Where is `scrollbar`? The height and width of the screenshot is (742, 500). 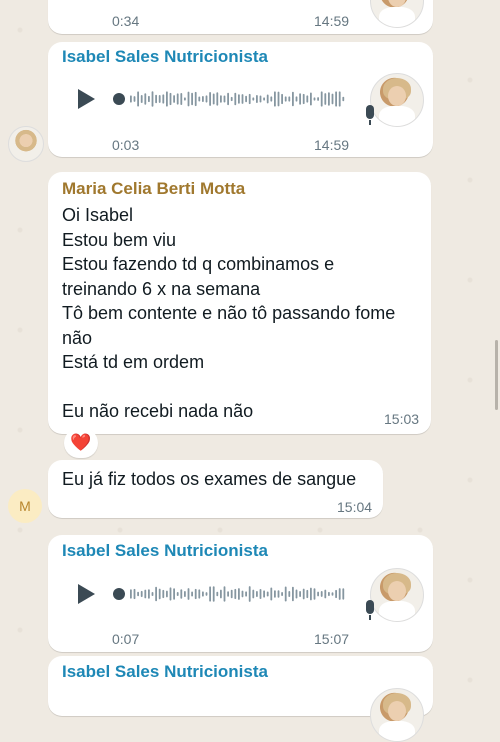
scrollbar is located at coordinates (496, 375).